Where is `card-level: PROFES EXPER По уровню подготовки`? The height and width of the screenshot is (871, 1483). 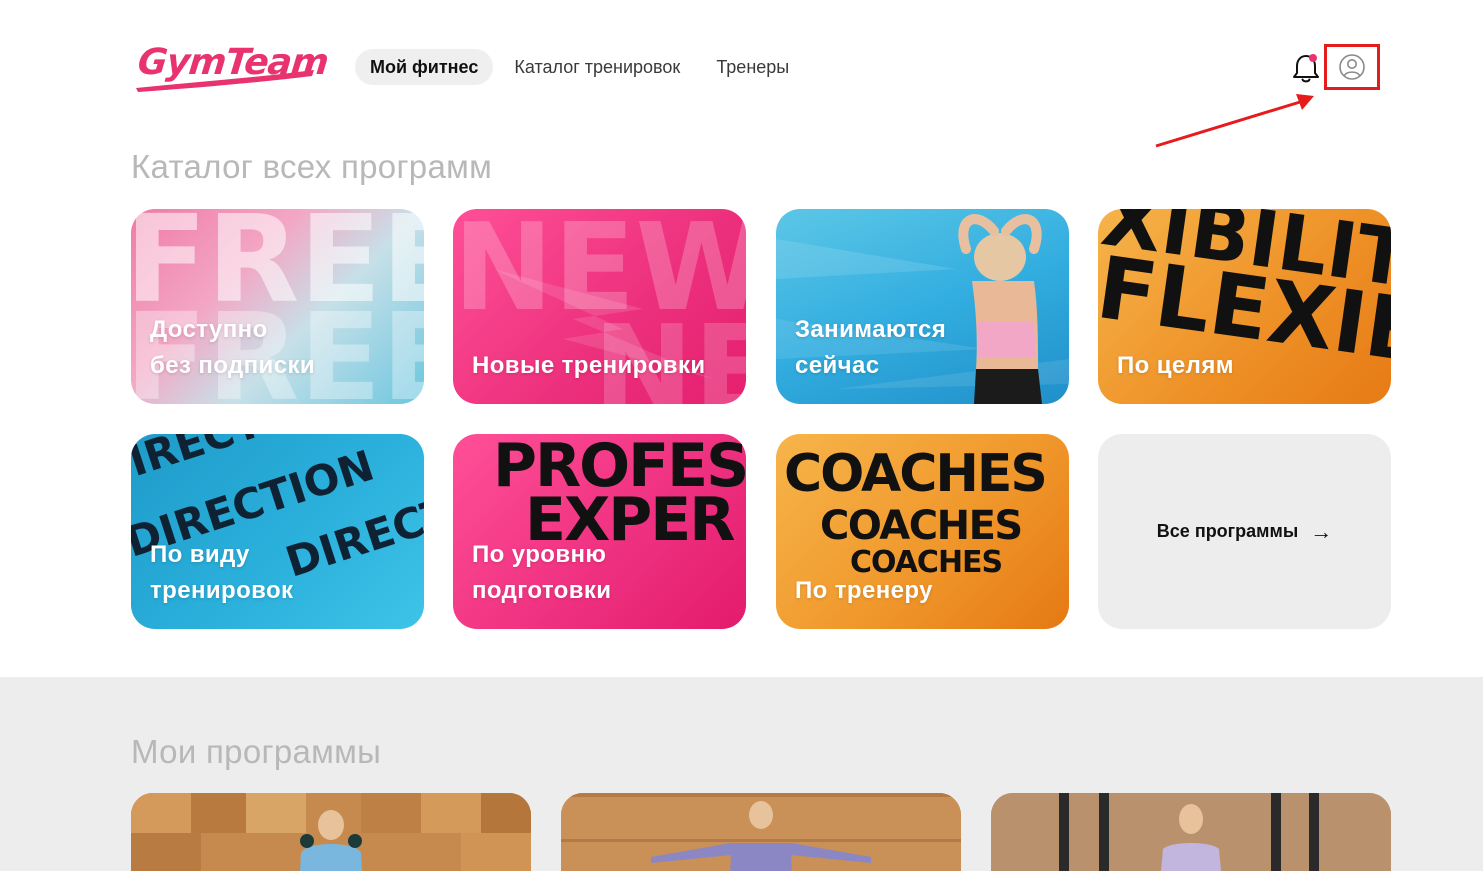 card-level: PROFES EXPER По уровню подготовки is located at coordinates (599, 531).